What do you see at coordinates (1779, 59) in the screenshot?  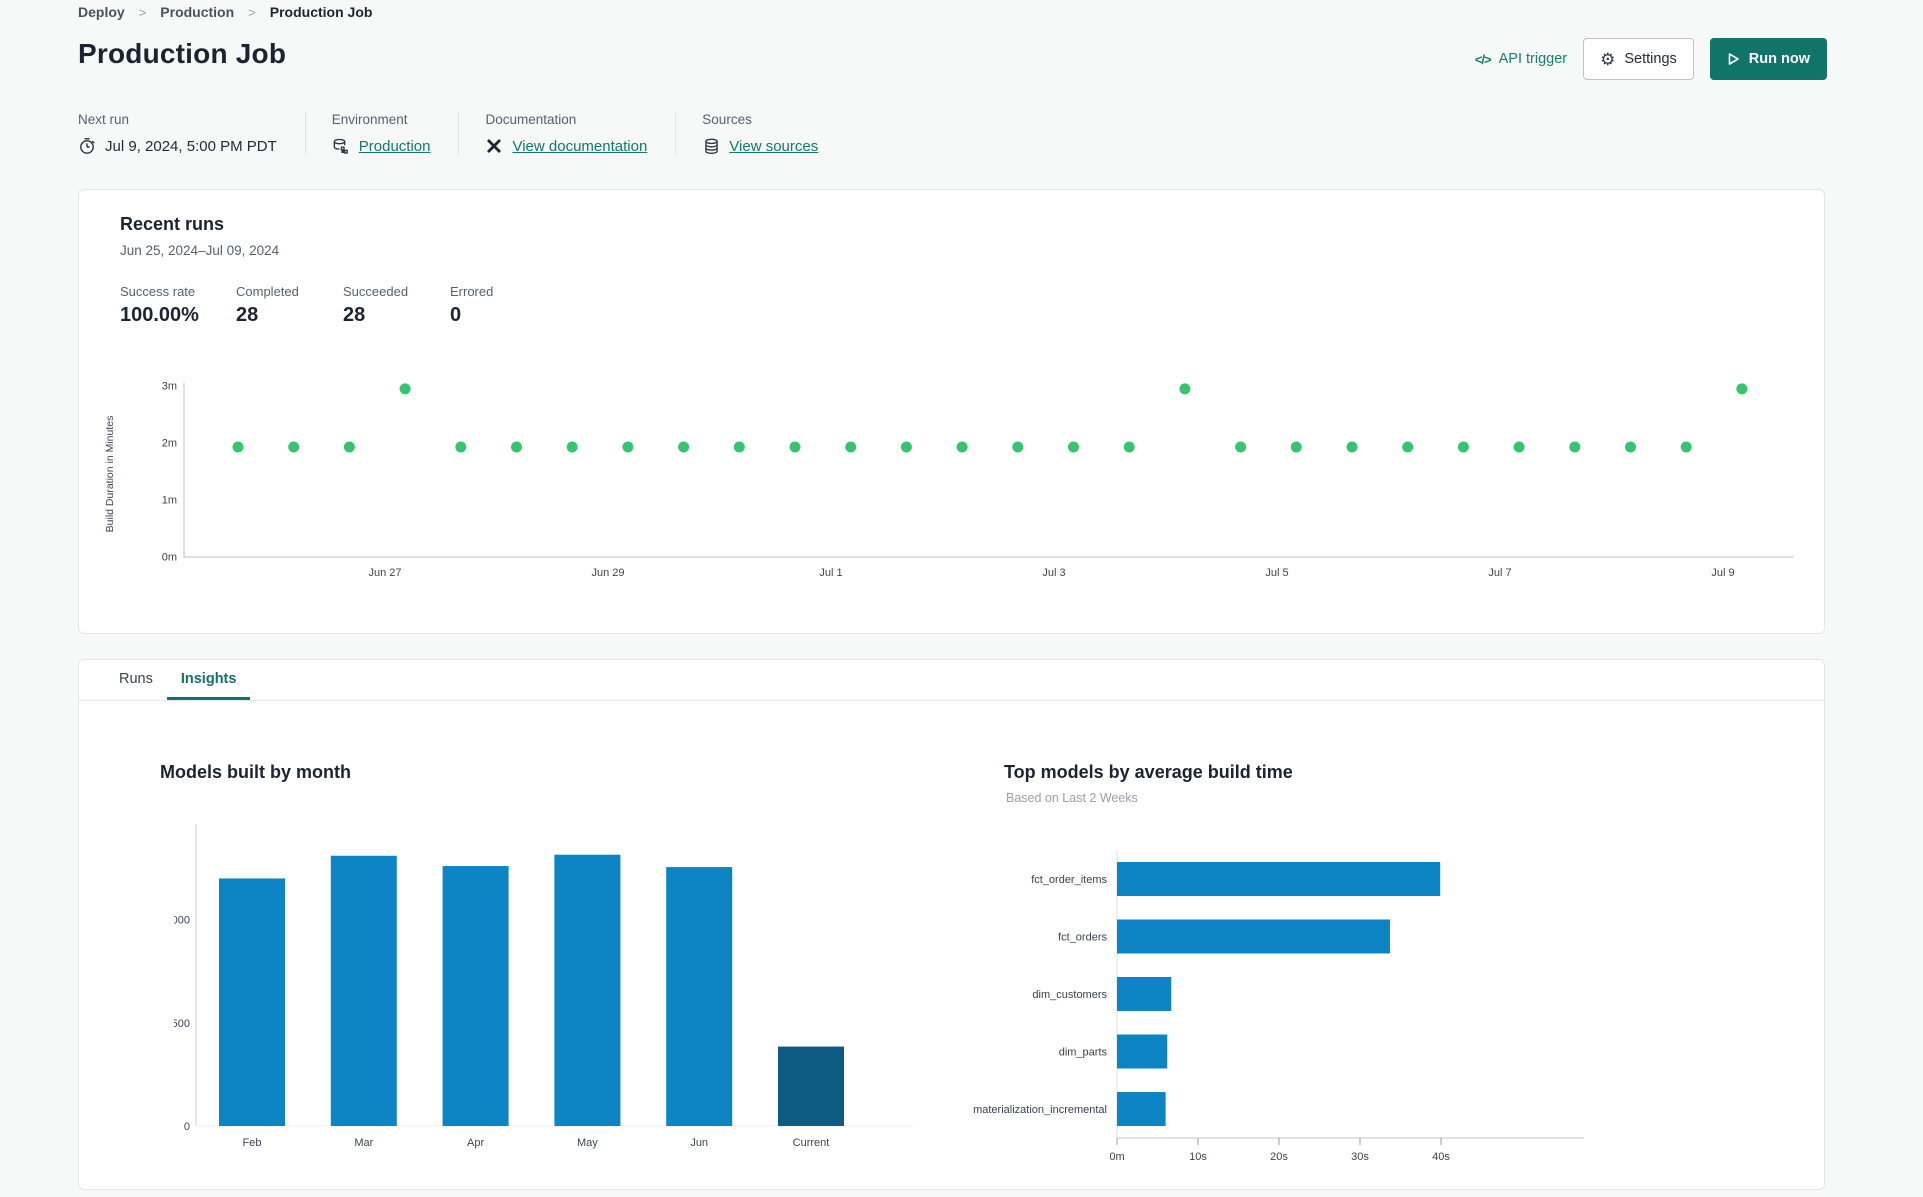 I see `run-now-label: Run now` at bounding box center [1779, 59].